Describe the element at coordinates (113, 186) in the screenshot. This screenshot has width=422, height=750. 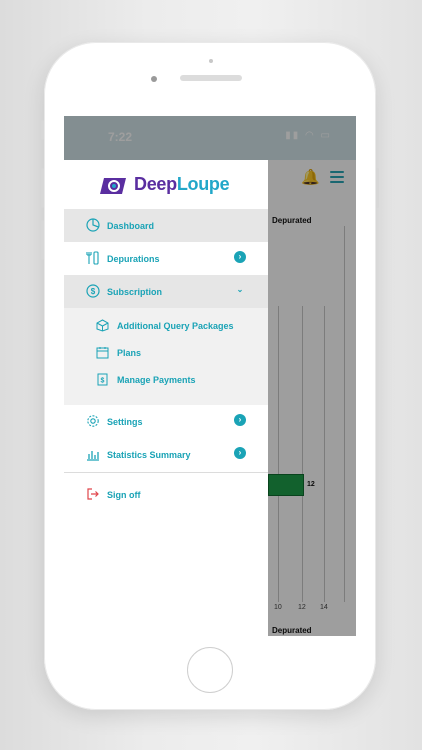
I see `loupe-logo-icon` at that location.